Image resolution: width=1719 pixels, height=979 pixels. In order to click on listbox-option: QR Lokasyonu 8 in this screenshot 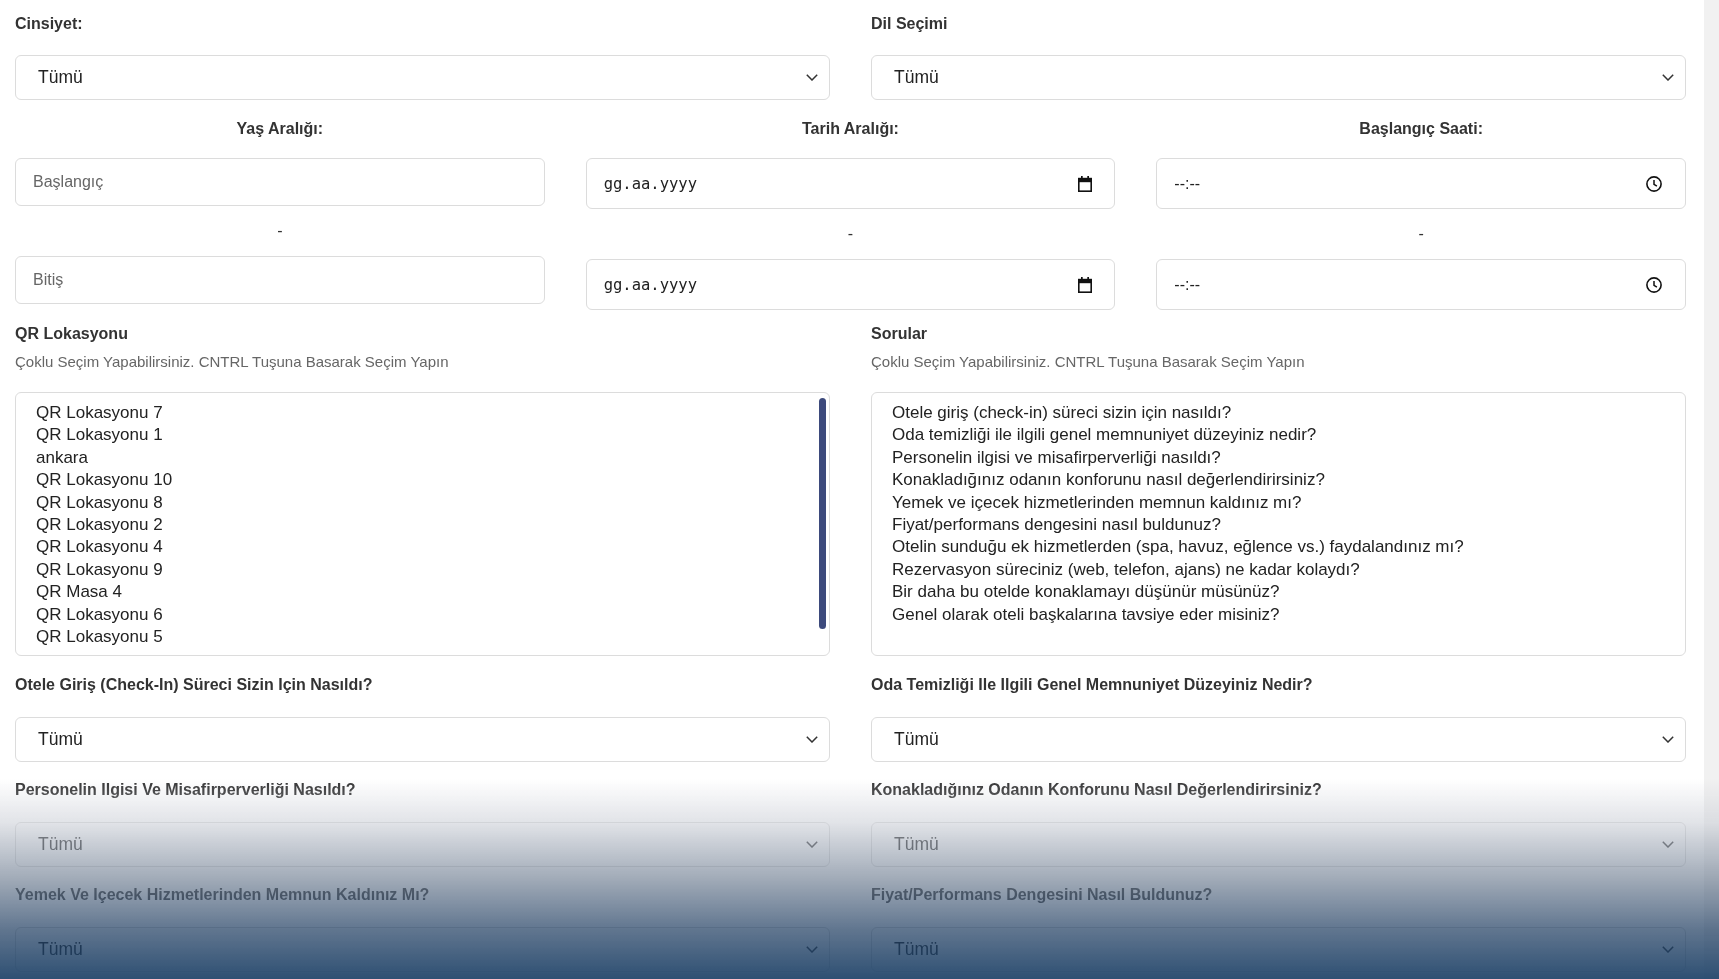, I will do `click(99, 503)`.